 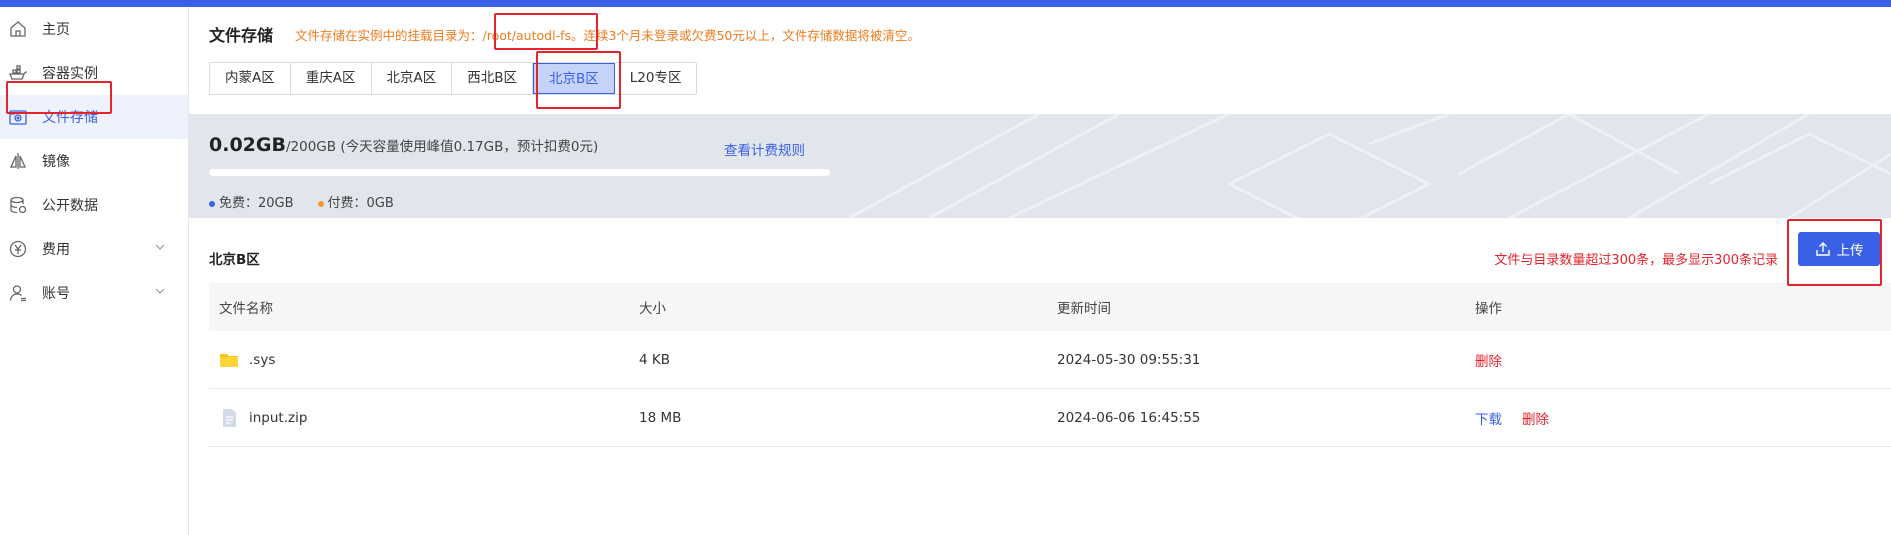 What do you see at coordinates (18, 161) in the screenshot?
I see `mirror-icon` at bounding box center [18, 161].